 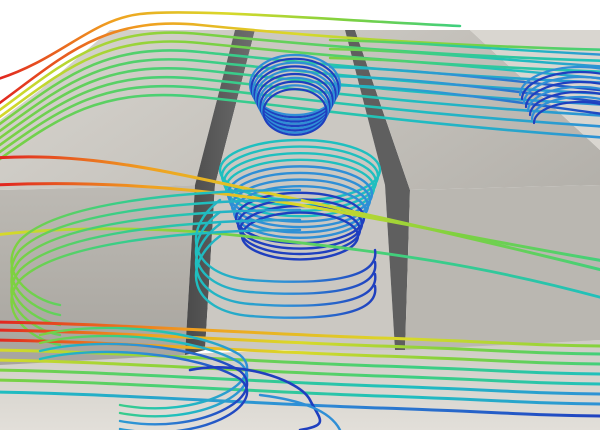 What do you see at coordinates (97, 275) in the screenshot?
I see `left-block-side-face` at bounding box center [97, 275].